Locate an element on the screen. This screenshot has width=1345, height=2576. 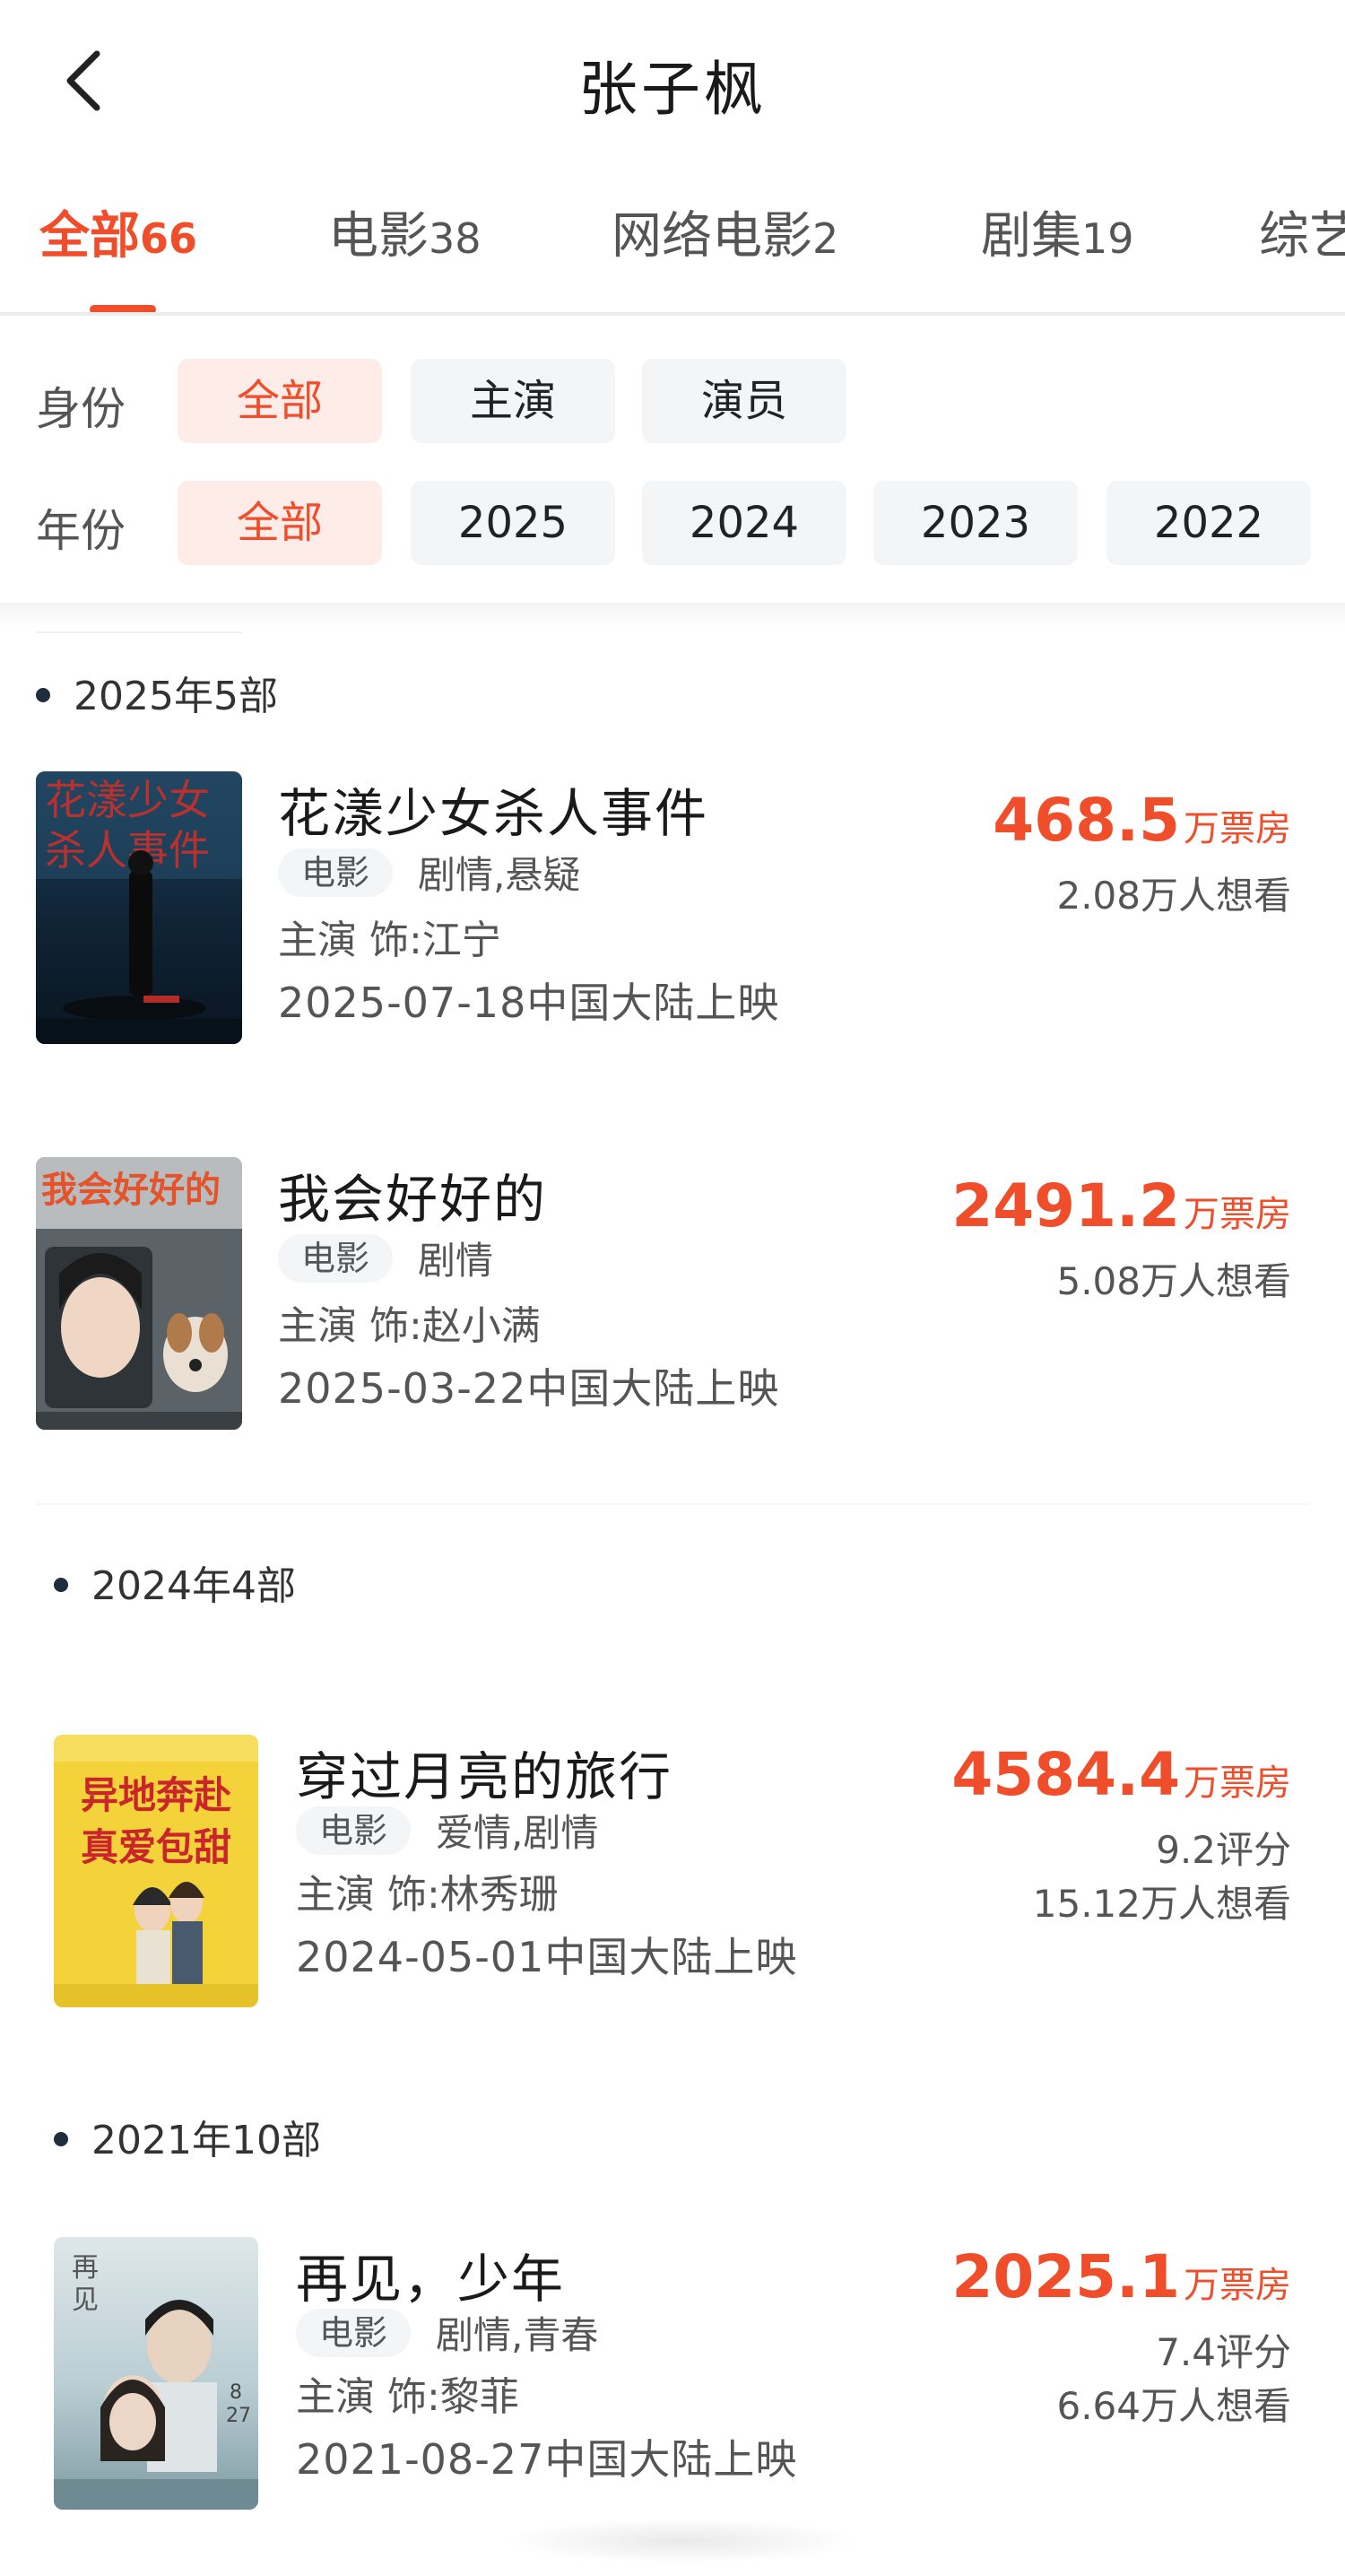
box-office-value: 2025.1 is located at coordinates (1065, 2276).